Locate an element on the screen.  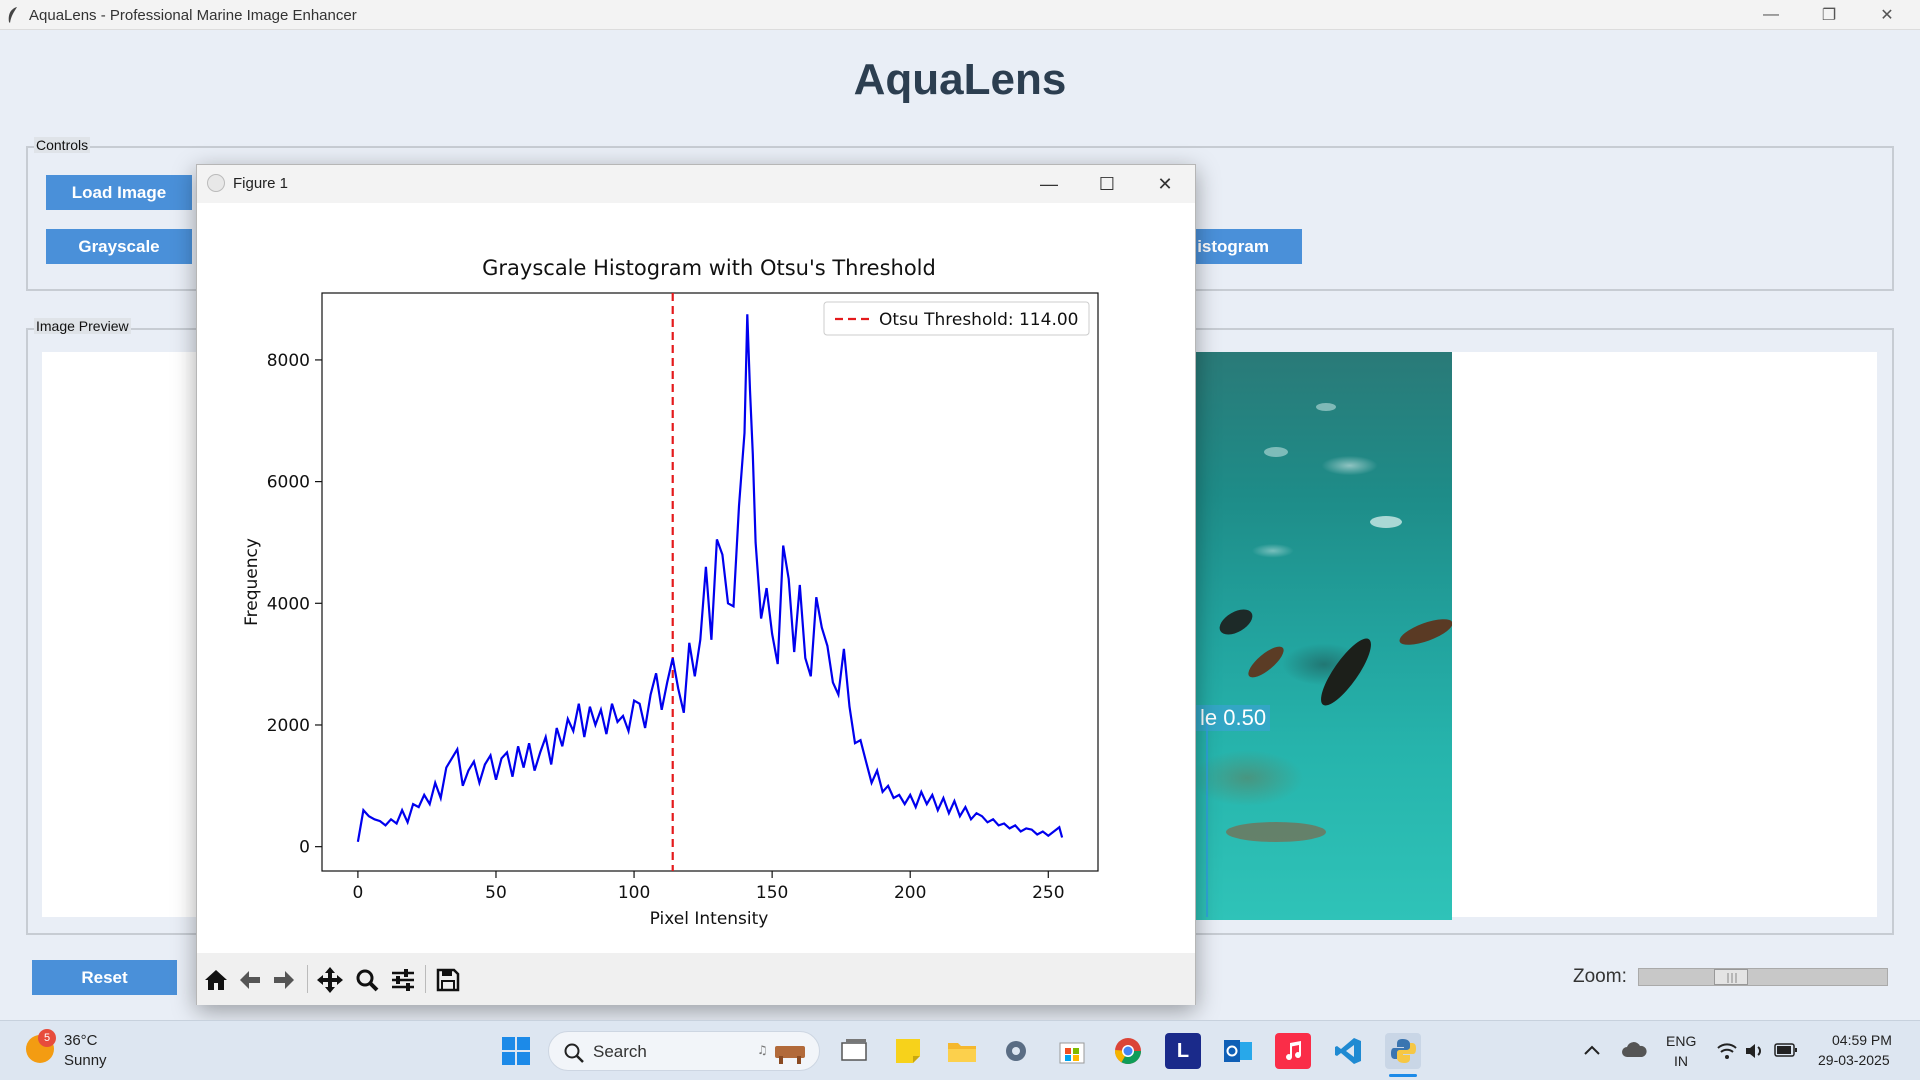
controls-label: Controls is located at coordinates (62, 145).